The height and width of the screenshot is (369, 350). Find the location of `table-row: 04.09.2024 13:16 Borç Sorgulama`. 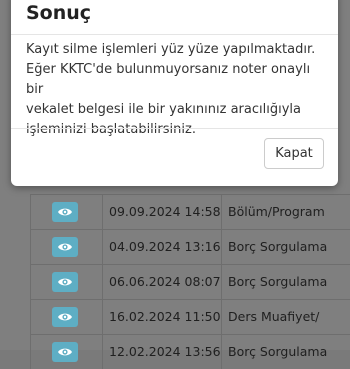

table-row: 04.09.2024 13:16 Borç Sorgulama is located at coordinates (190, 246).